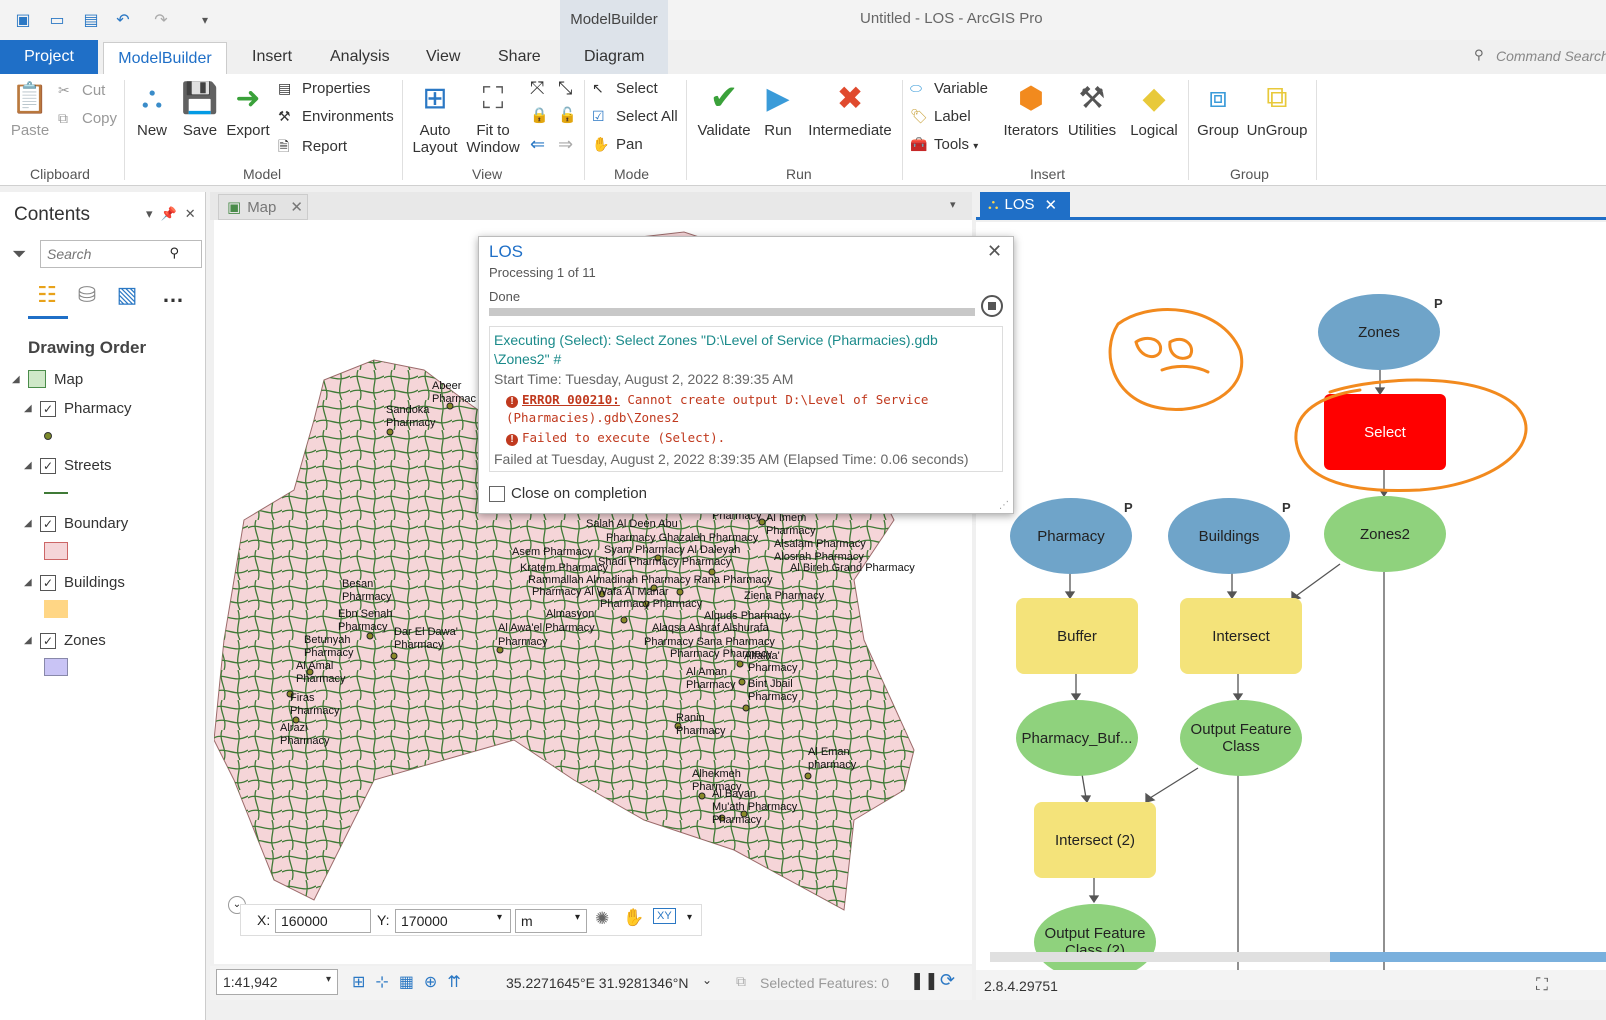 This screenshot has height=1020, width=1606. What do you see at coordinates (1385, 432) in the screenshot?
I see `select-tool: Select` at bounding box center [1385, 432].